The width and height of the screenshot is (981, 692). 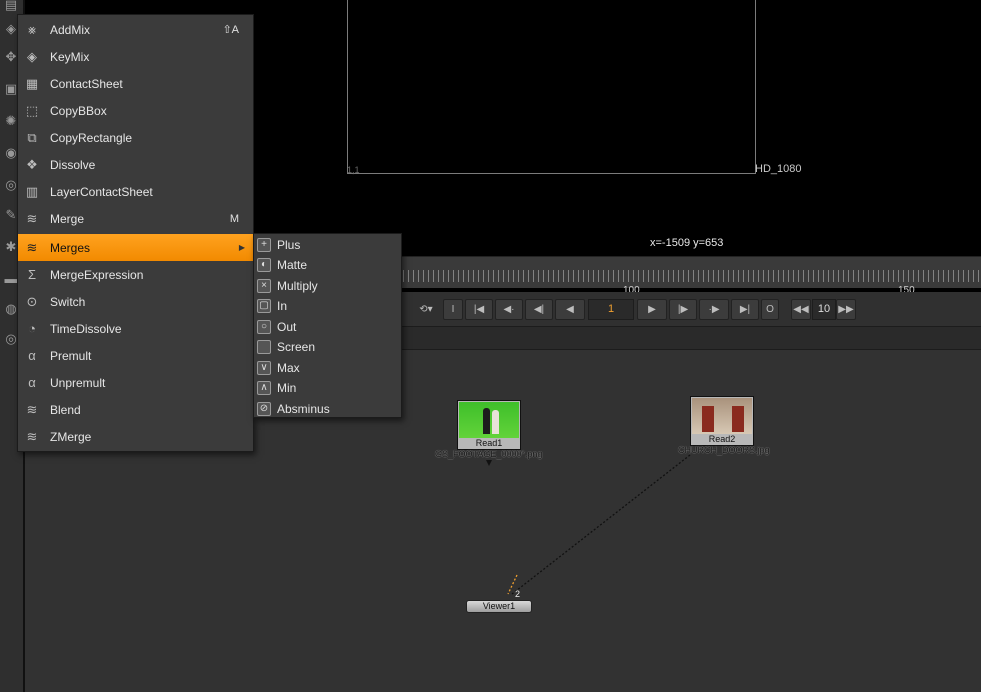 I want to click on menu-item-label: Unpremult, so click(x=78, y=382).